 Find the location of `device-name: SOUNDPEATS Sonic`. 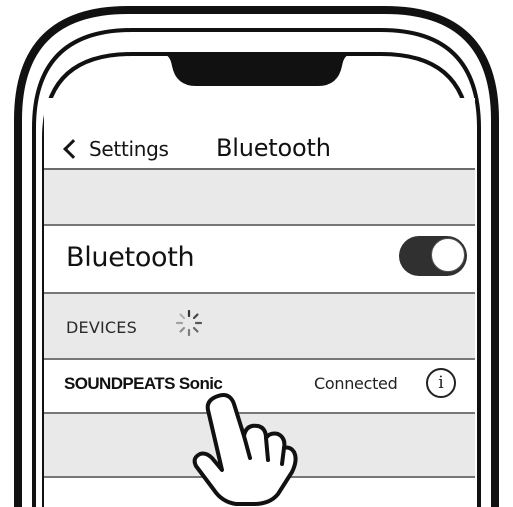

device-name: SOUNDPEATS Sonic is located at coordinates (143, 383).